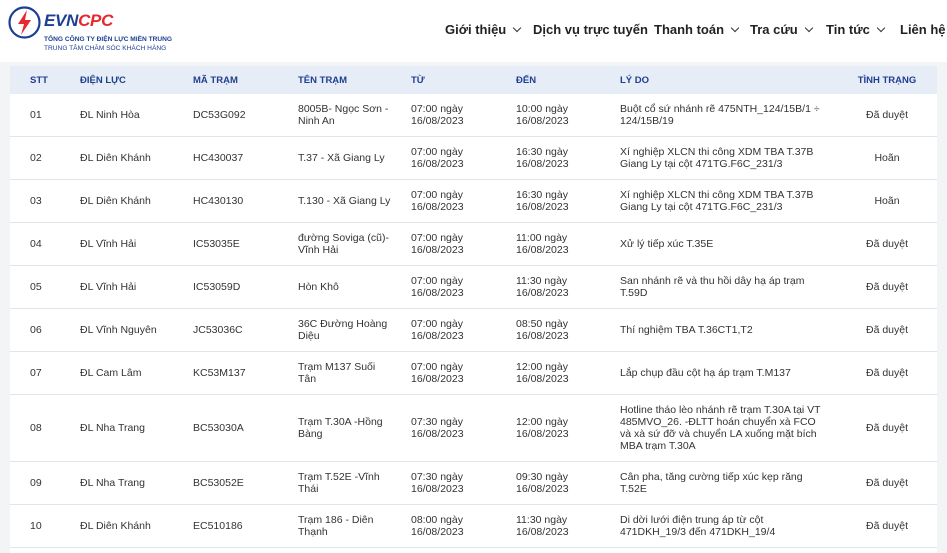 Image resolution: width=947 pixels, height=553 pixels. What do you see at coordinates (110, 115) in the screenshot?
I see `cell-dien-luc: ĐL Ninh Hòa` at bounding box center [110, 115].